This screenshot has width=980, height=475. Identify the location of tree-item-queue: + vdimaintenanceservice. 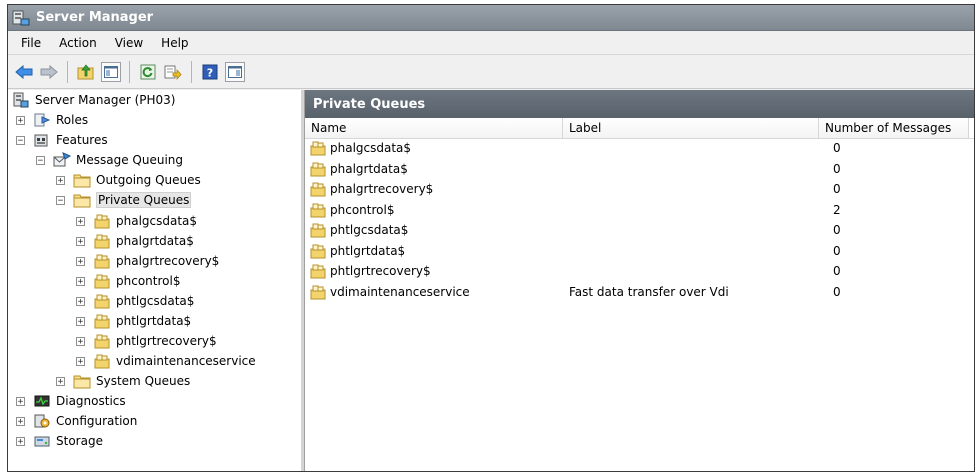
(166, 361).